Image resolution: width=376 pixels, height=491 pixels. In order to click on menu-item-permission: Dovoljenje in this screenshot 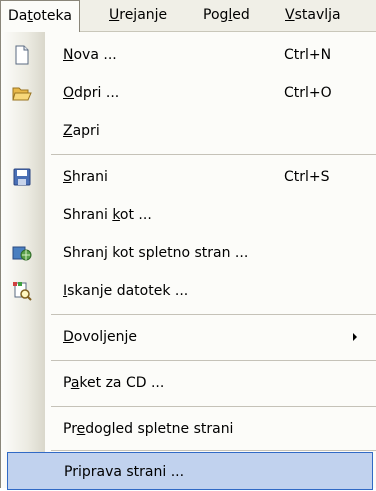, I will do `click(188, 337)`.